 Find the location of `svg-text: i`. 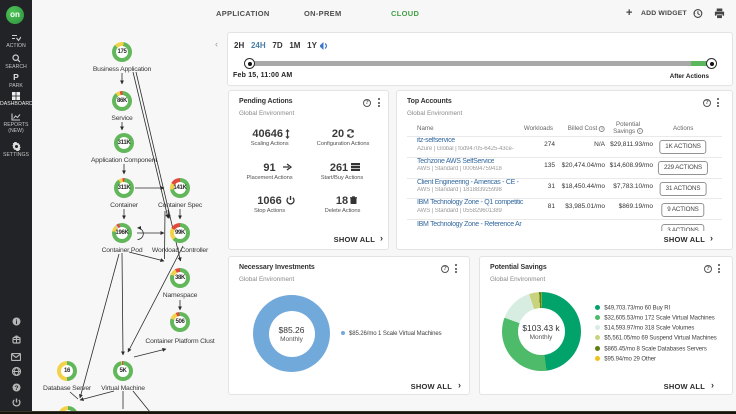

svg-text: i is located at coordinates (16, 322).